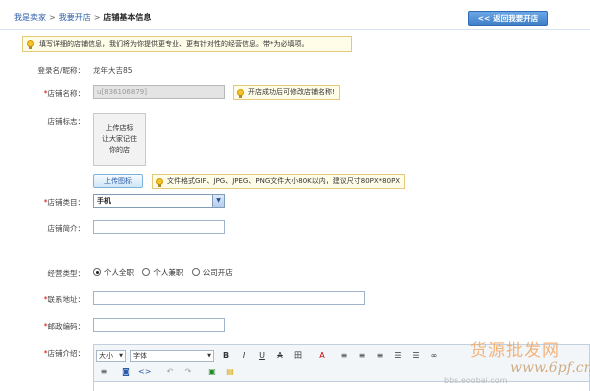 The height and width of the screenshot is (391, 590). Describe the element at coordinates (226, 356) in the screenshot. I see `bold-icon: B` at that location.